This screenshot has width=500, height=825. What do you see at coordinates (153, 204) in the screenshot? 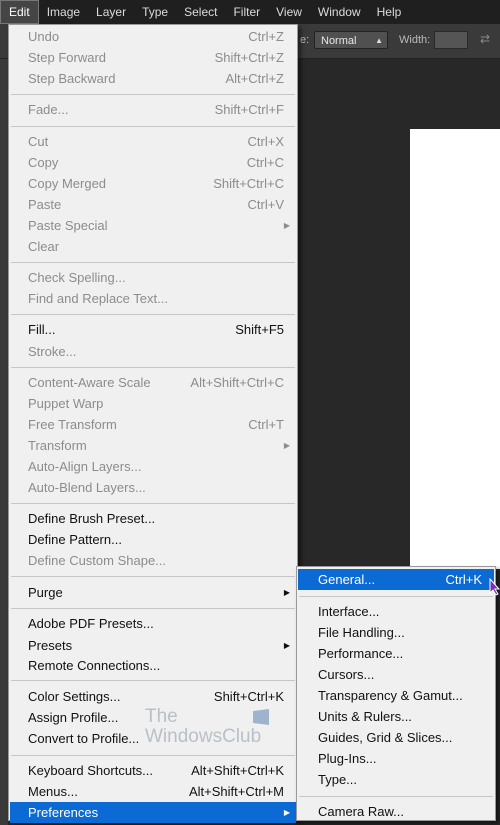
I see `menu-item-paste: Paste Ctrl+V` at bounding box center [153, 204].